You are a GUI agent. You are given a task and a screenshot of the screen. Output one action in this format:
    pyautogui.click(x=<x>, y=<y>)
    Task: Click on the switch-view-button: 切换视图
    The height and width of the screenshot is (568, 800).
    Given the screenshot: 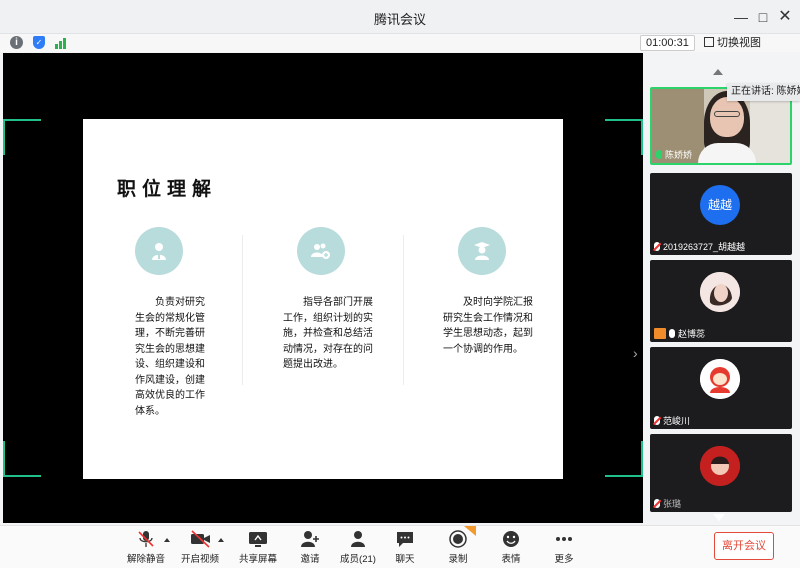 What is the action you would take?
    pyautogui.click(x=732, y=43)
    